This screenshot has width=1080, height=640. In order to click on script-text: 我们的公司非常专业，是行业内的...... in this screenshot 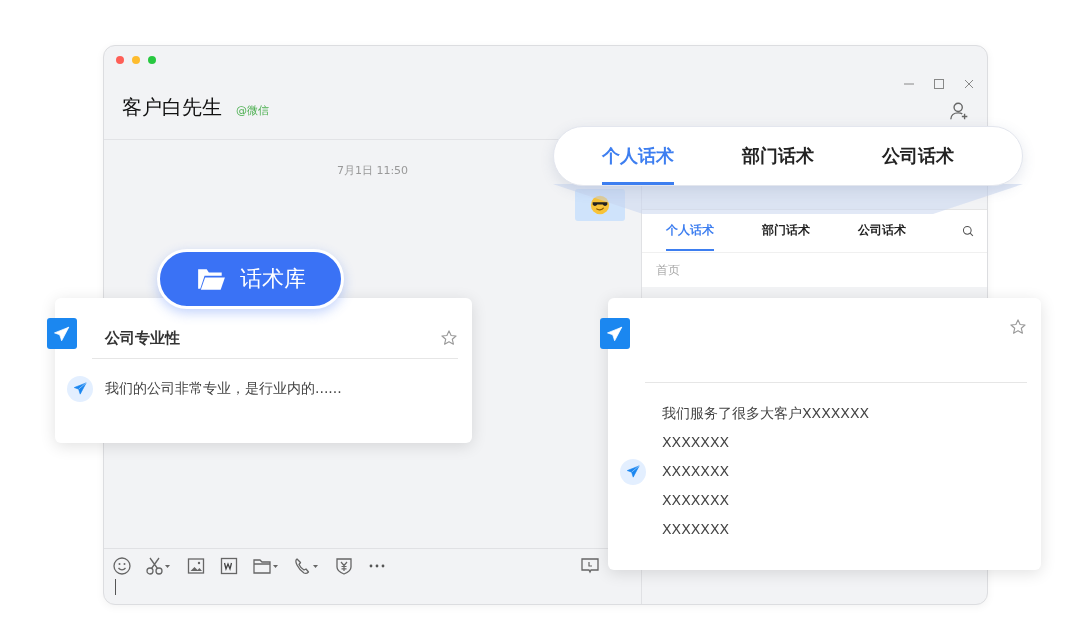, I will do `click(223, 388)`.